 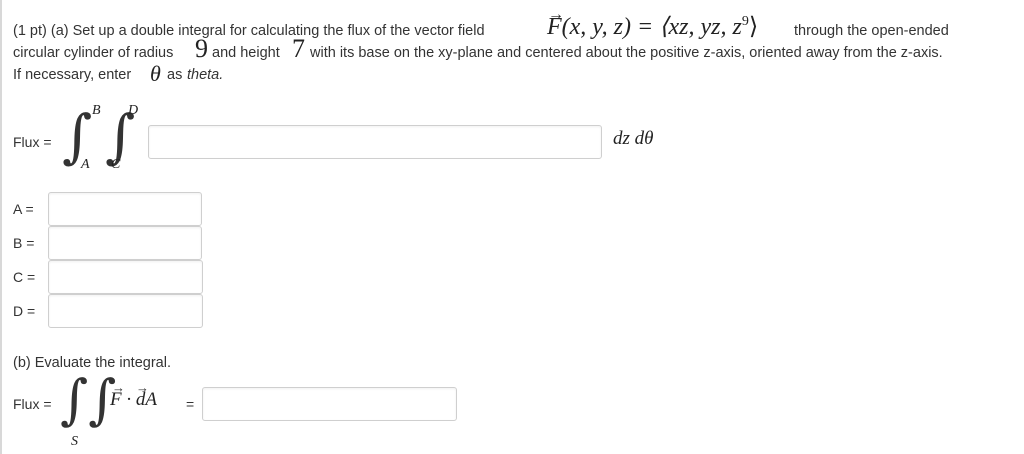 What do you see at coordinates (96, 110) in the screenshot?
I see `upper-limit-outer: B` at bounding box center [96, 110].